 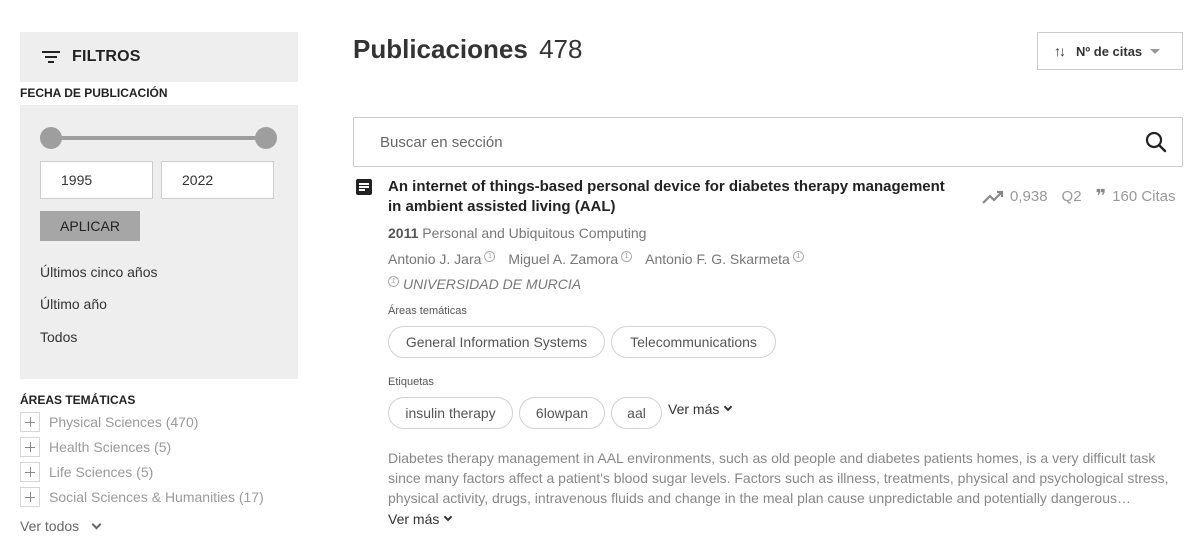 I want to click on year-from-input, so click(x=96, y=180).